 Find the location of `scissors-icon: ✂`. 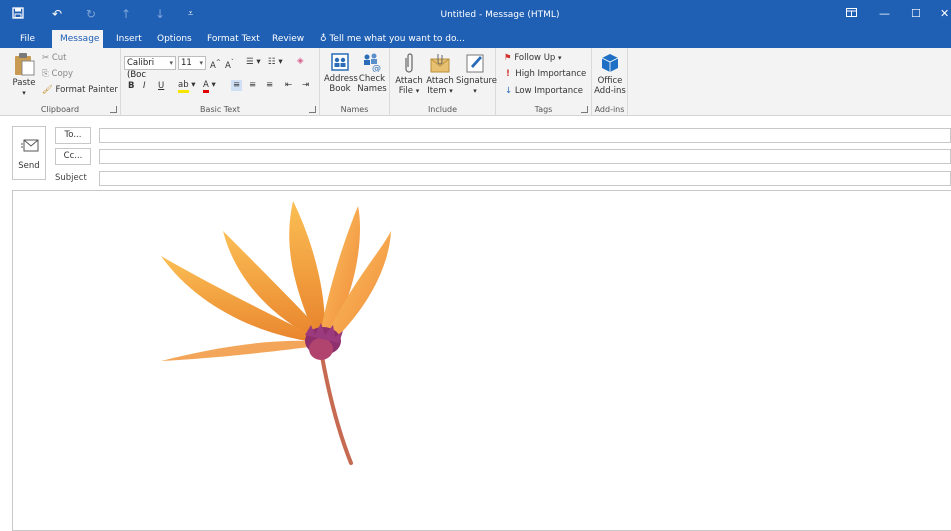

scissors-icon: ✂ is located at coordinates (46, 58).